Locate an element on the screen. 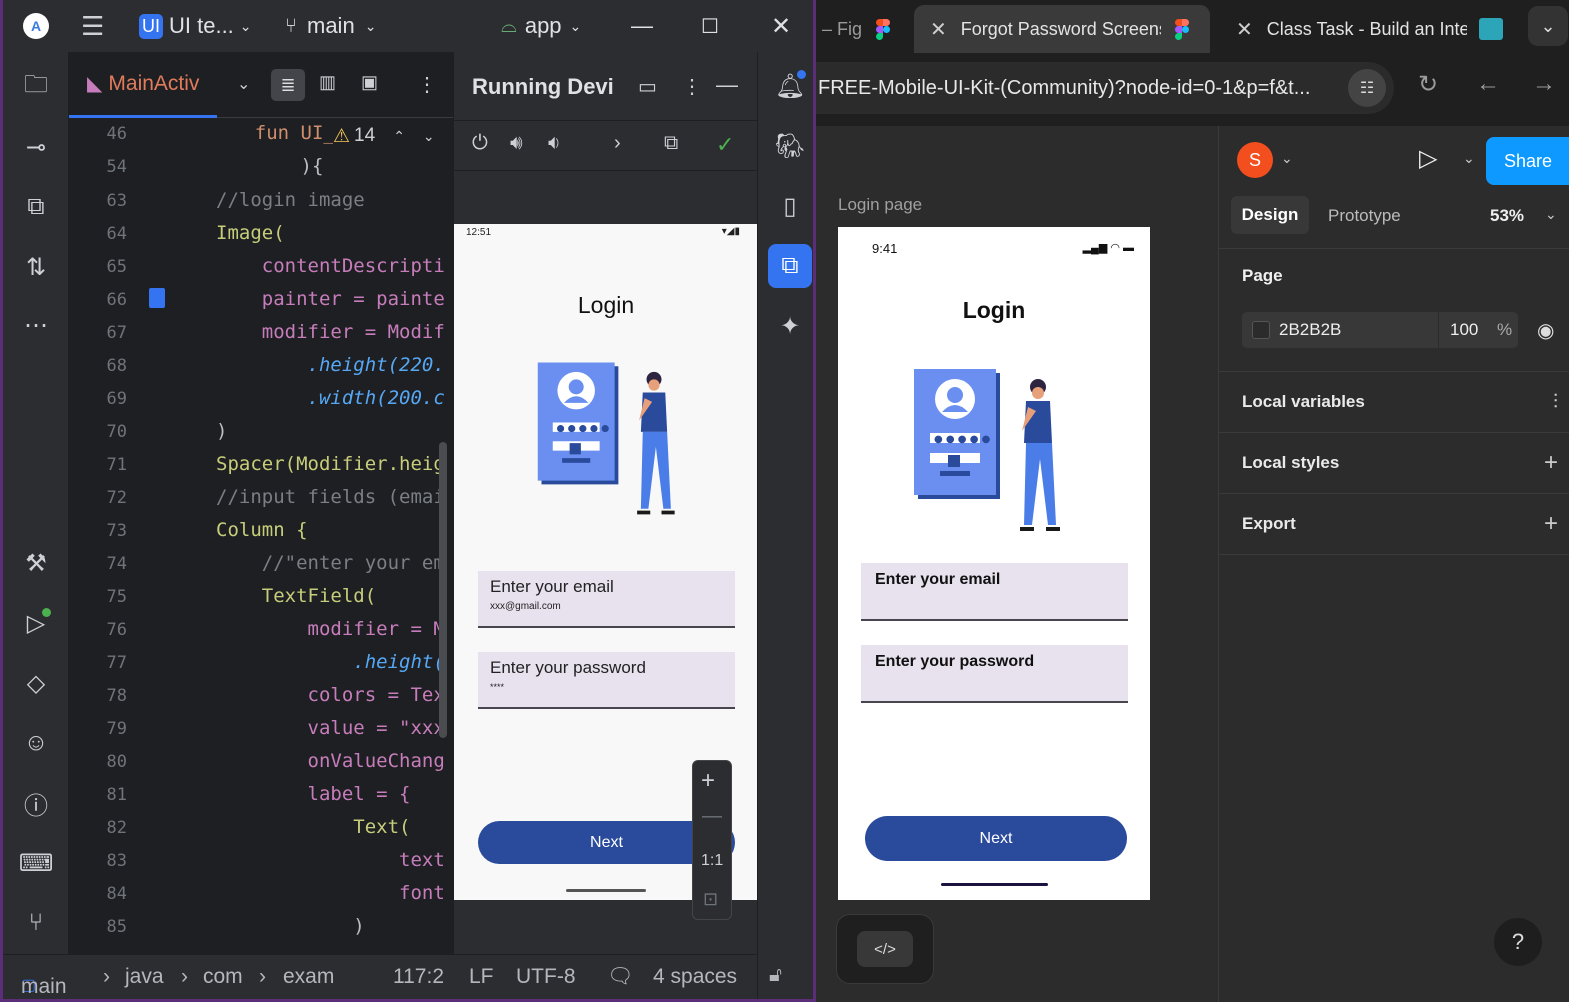 Image resolution: width=1569 pixels, height=1002 pixels. next-button: Next is located at coordinates (996, 838).